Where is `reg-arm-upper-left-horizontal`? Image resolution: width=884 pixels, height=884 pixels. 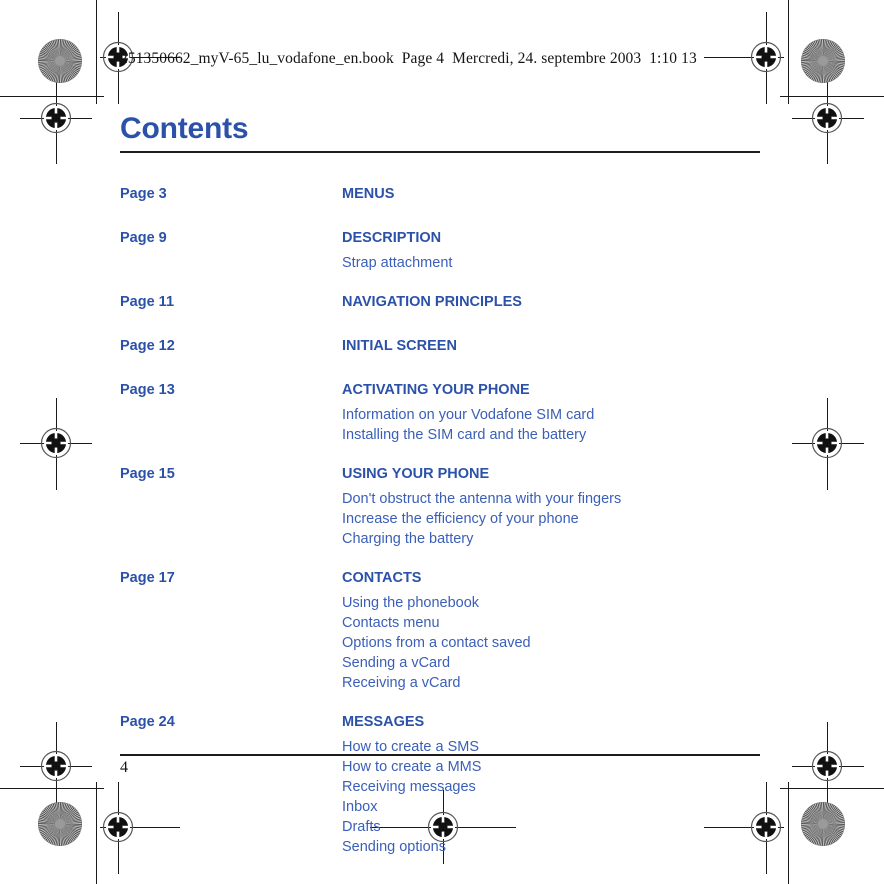
reg-arm-upper-left-horizontal is located at coordinates (56, 118).